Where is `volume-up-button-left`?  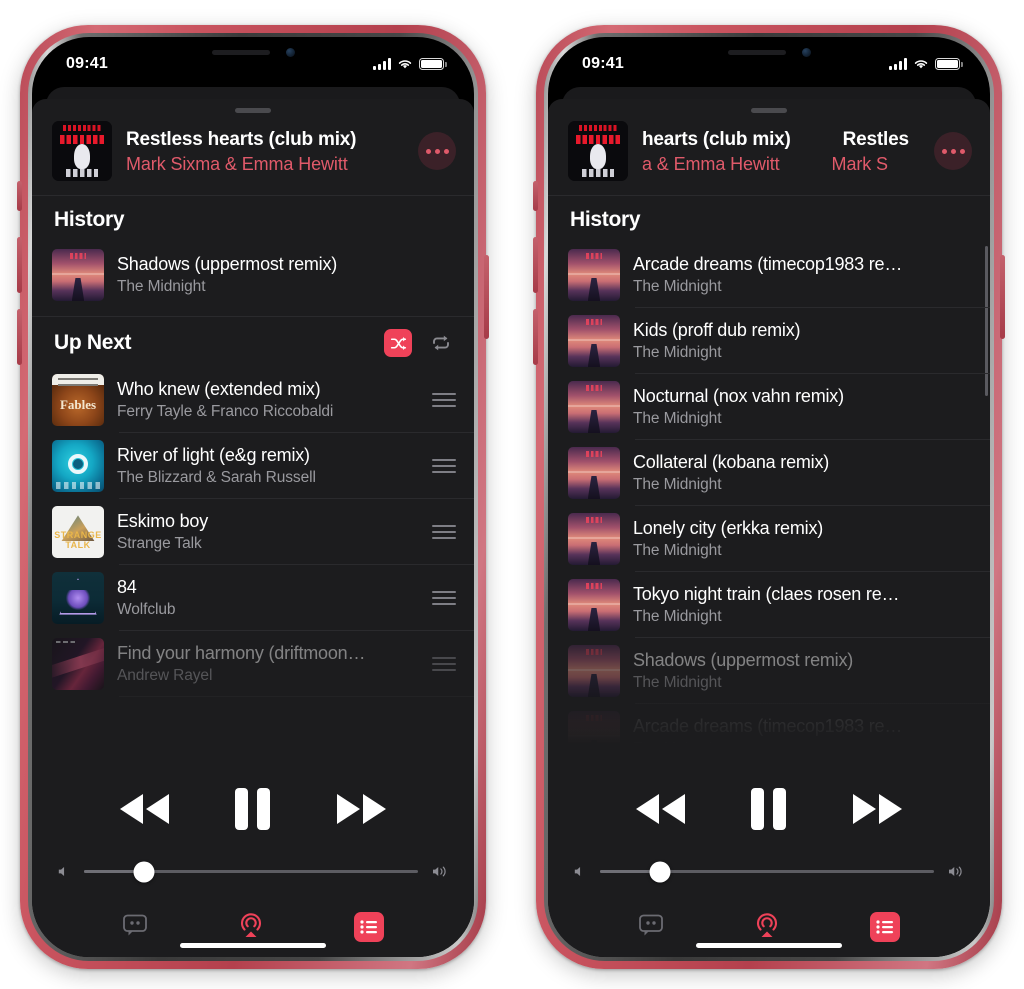
volume-up-button-left is located at coordinates (19, 265).